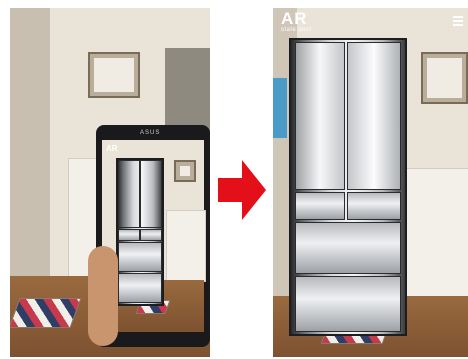 The height and width of the screenshot is (359, 468). Describe the element at coordinates (348, 304) in the screenshot. I see `fridge-bottom-drawer` at that location.